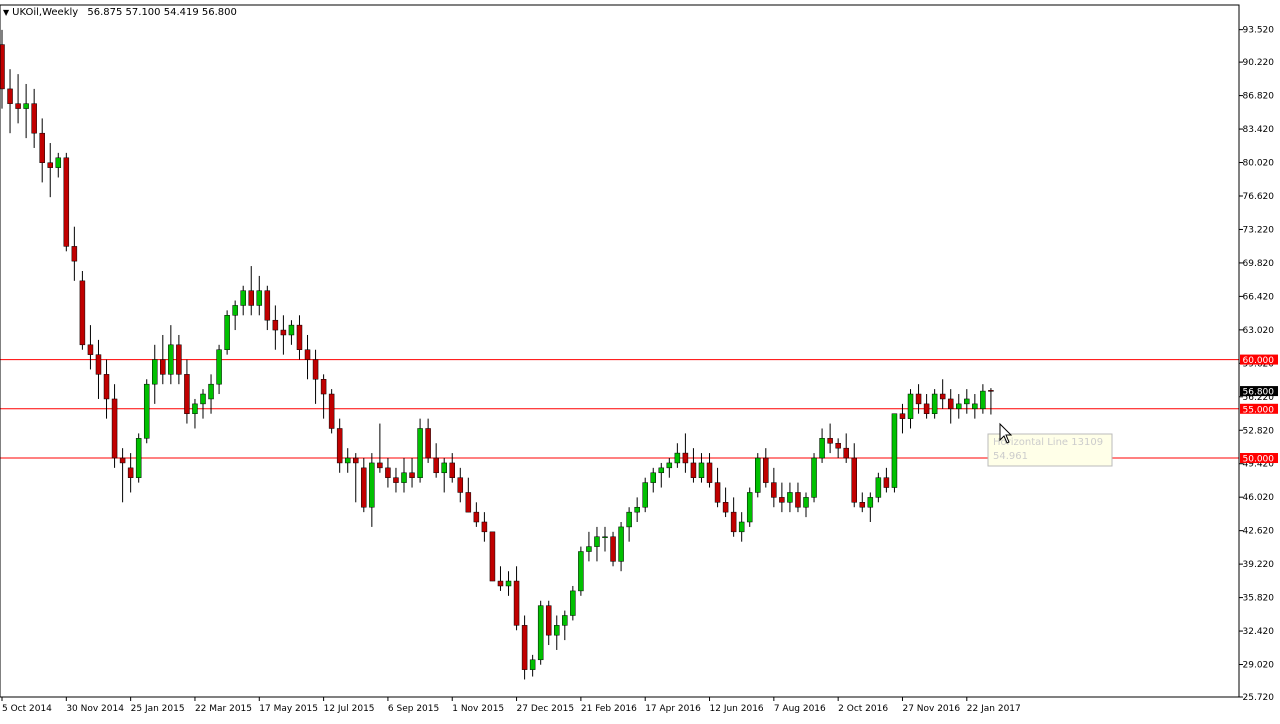 The width and height of the screenshot is (1280, 724). What do you see at coordinates (6, 12) in the screenshot?
I see `collapse-triangle-icon: ▼` at bounding box center [6, 12].